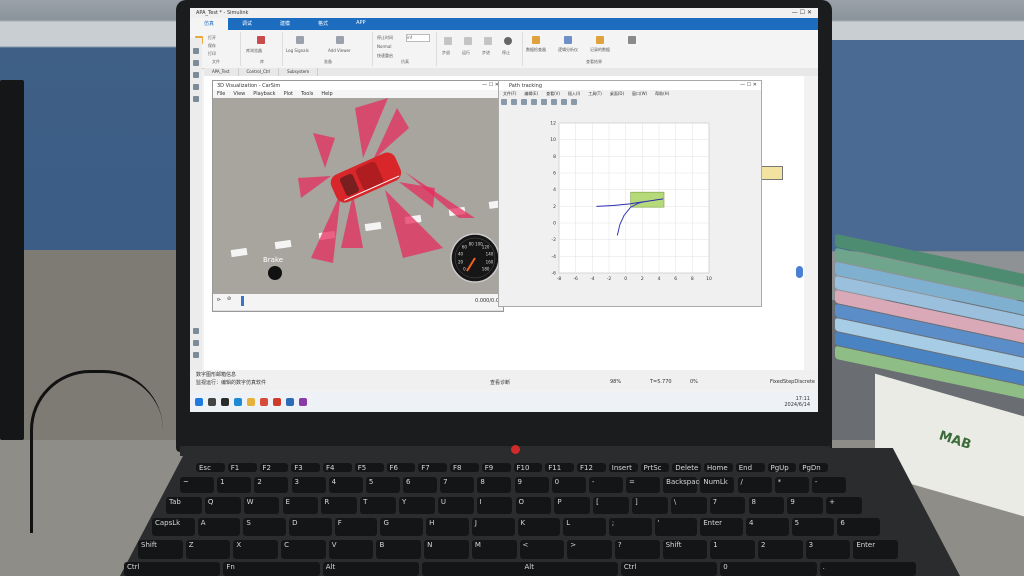  I want to click on key: 6, so click(858, 527).